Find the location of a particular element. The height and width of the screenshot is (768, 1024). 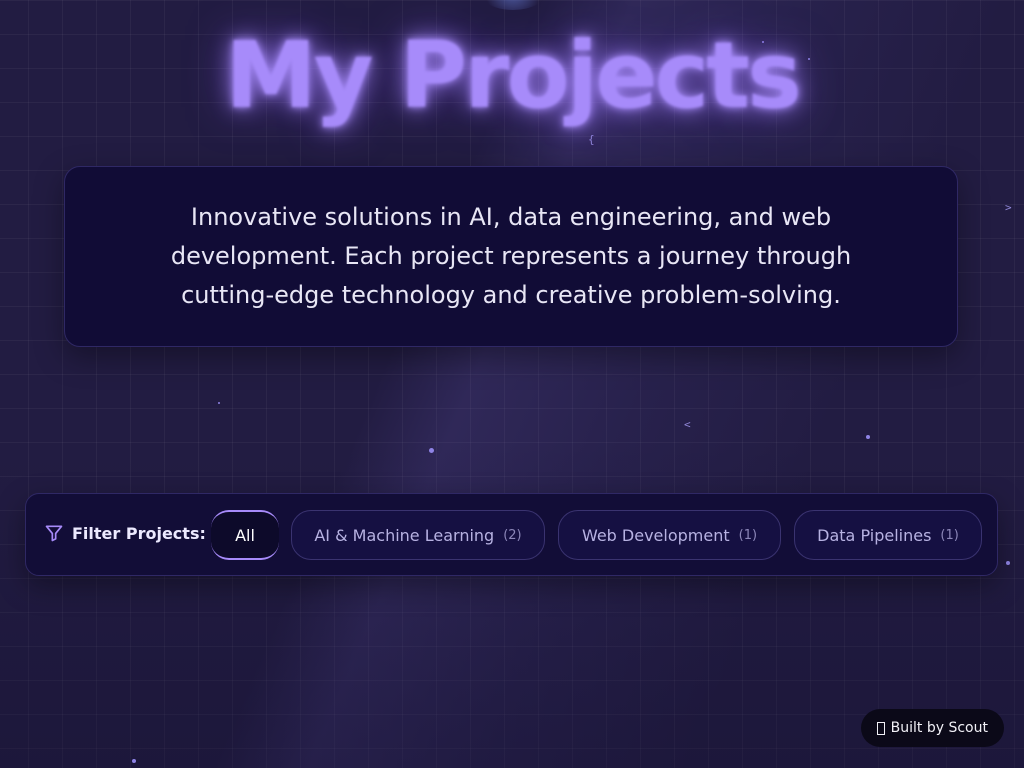

filter-icon is located at coordinates (54, 533).